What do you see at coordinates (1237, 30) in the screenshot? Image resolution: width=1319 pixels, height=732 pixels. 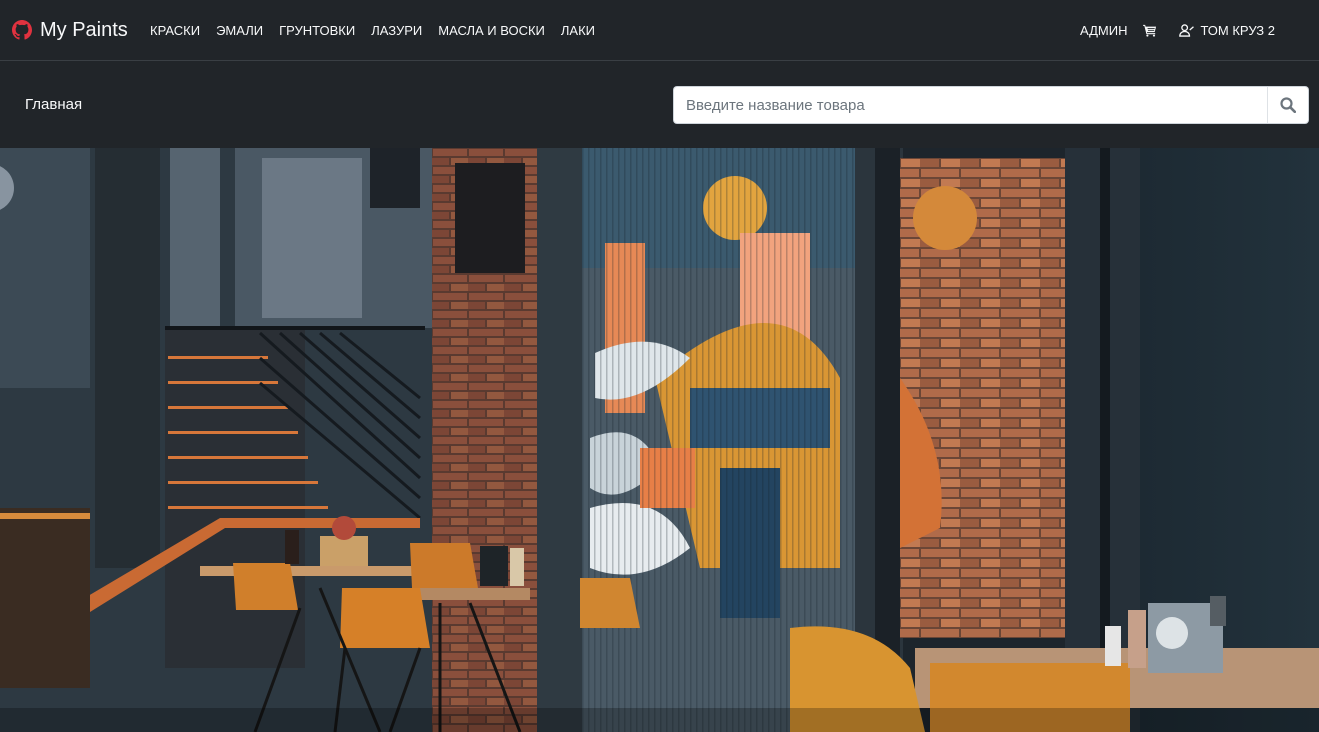 I see `user-name: ТОМ КРУЗ 2` at bounding box center [1237, 30].